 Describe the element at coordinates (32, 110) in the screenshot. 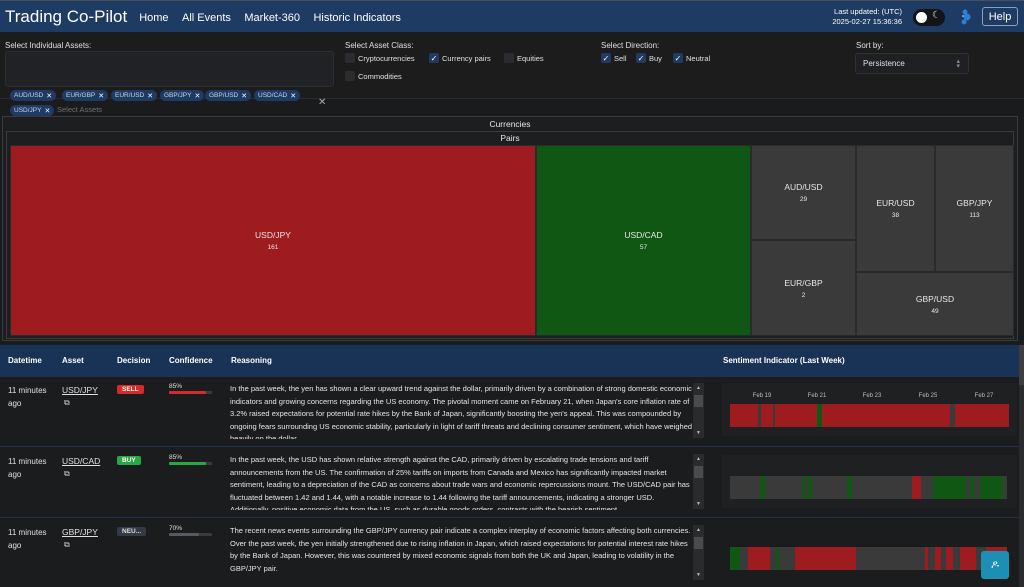

I see `asset-chip: USD/JPY ✕` at that location.